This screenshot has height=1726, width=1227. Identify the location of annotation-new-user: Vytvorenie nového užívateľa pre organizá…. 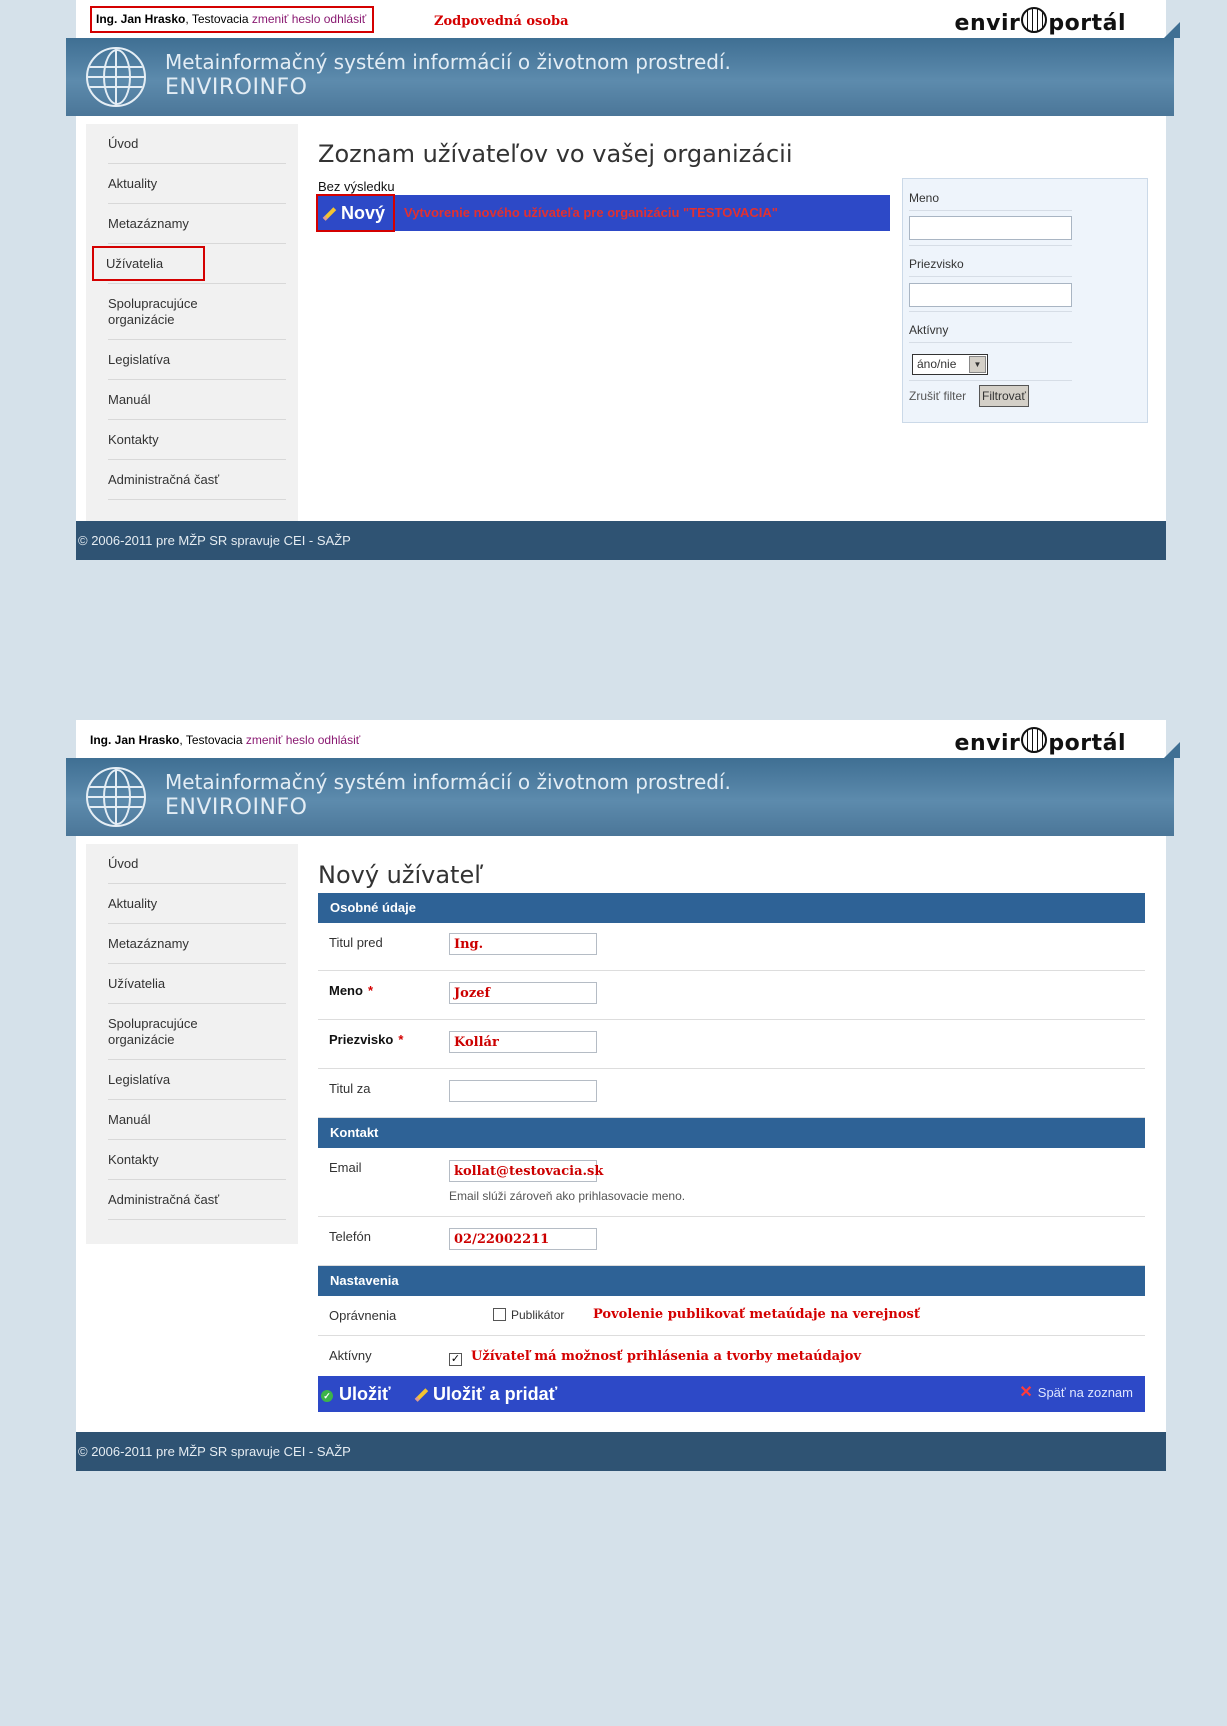
(591, 212).